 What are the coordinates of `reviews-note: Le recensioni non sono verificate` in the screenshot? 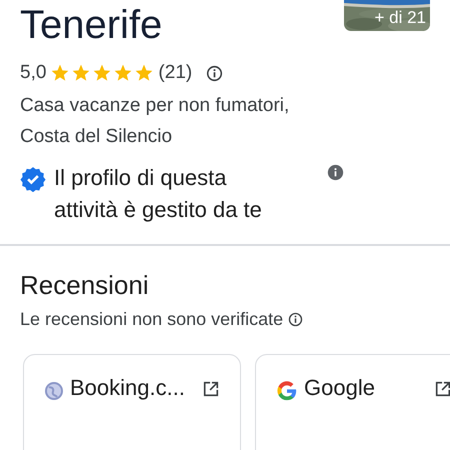 It's located at (152, 319).